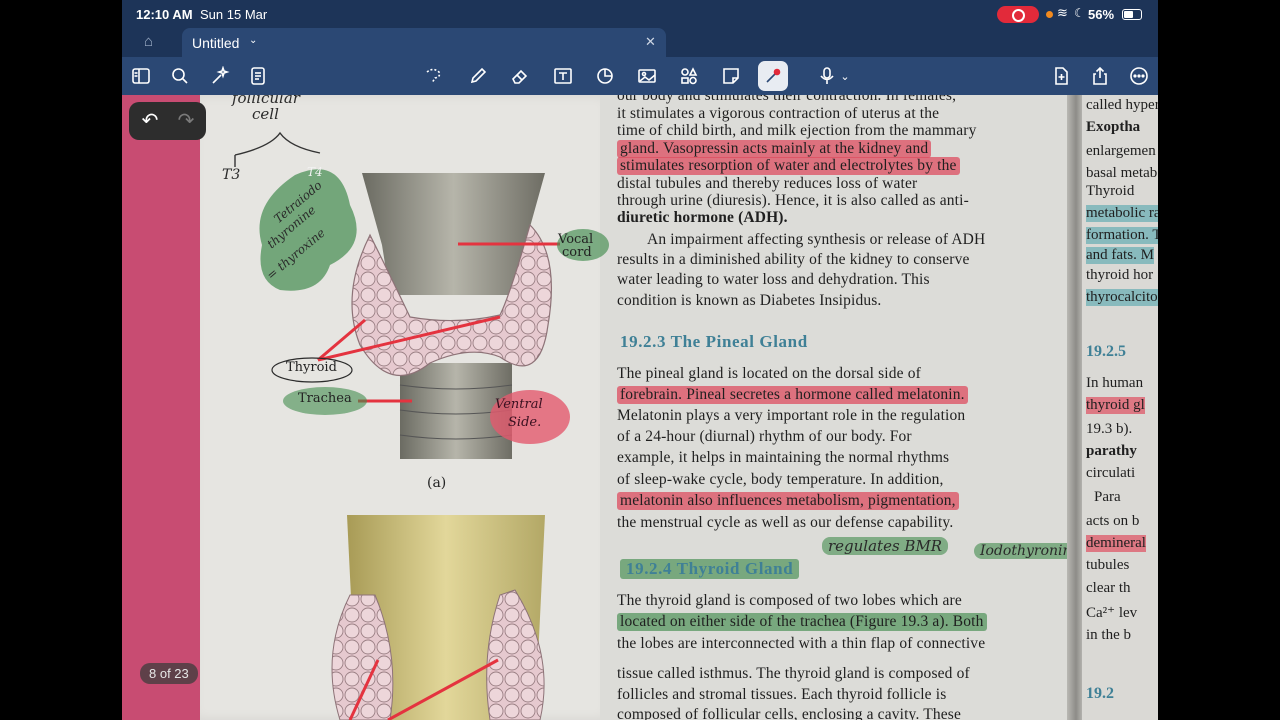 The height and width of the screenshot is (720, 1280). Describe the element at coordinates (1139, 76) in the screenshot. I see `more-options-icon` at that location.